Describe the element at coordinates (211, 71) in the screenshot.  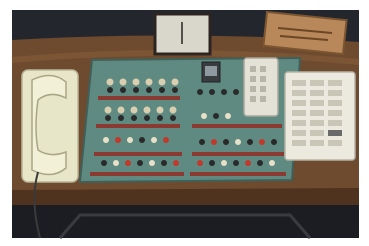
I see `gauge-face` at that location.